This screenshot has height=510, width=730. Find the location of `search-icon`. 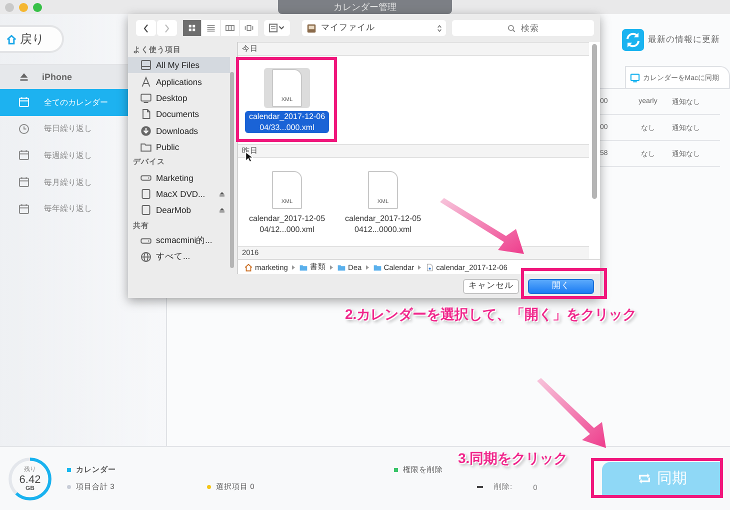

search-icon is located at coordinates (511, 28).